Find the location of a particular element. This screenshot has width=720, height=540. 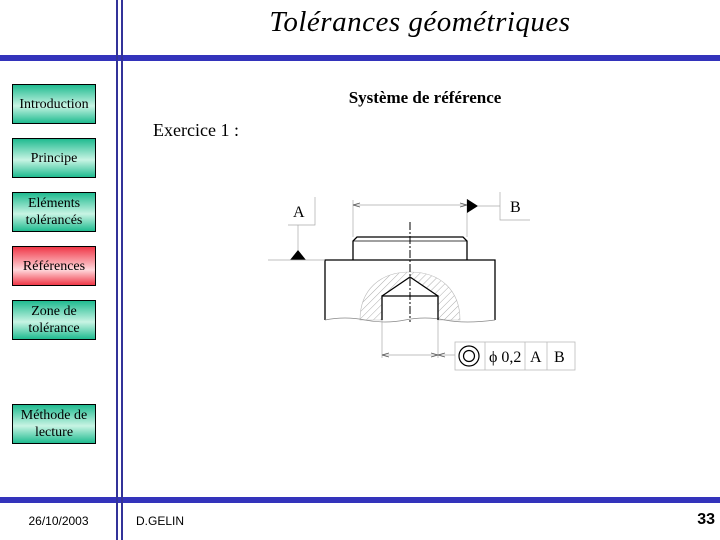

tolerance-ref-1: A is located at coordinates (536, 357).